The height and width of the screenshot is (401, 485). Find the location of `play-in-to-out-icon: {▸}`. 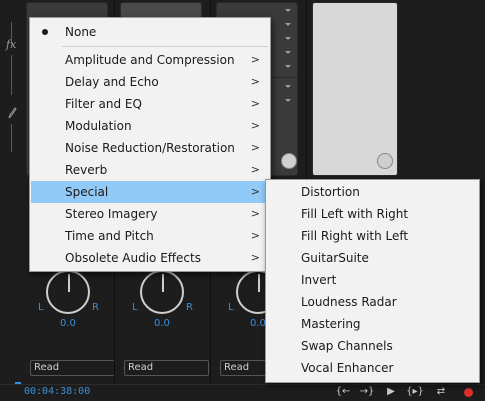

play-in-to-out-icon: {▸} is located at coordinates (415, 392).